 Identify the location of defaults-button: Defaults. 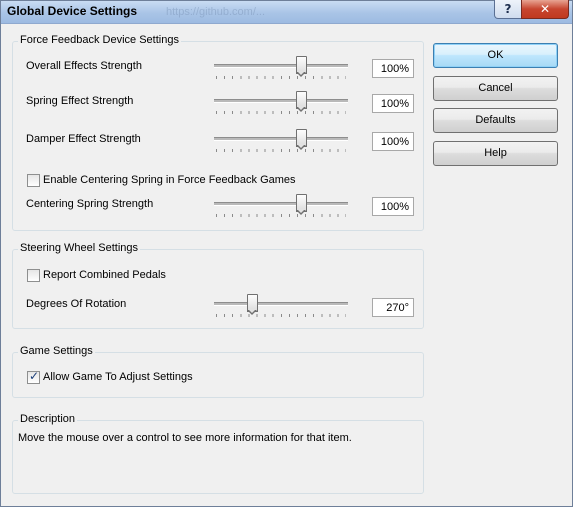
(495, 120).